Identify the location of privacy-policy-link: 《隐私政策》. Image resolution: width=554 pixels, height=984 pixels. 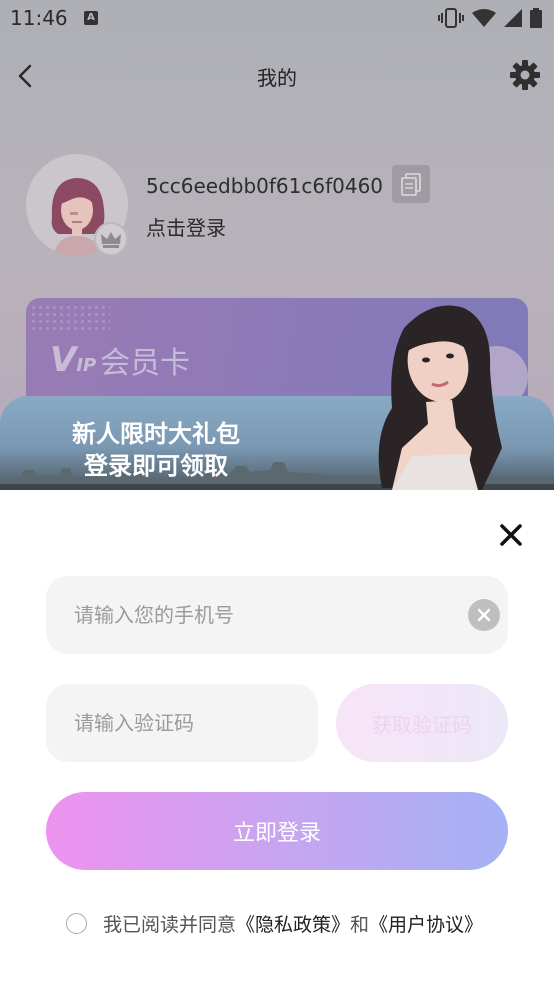
(293, 923).